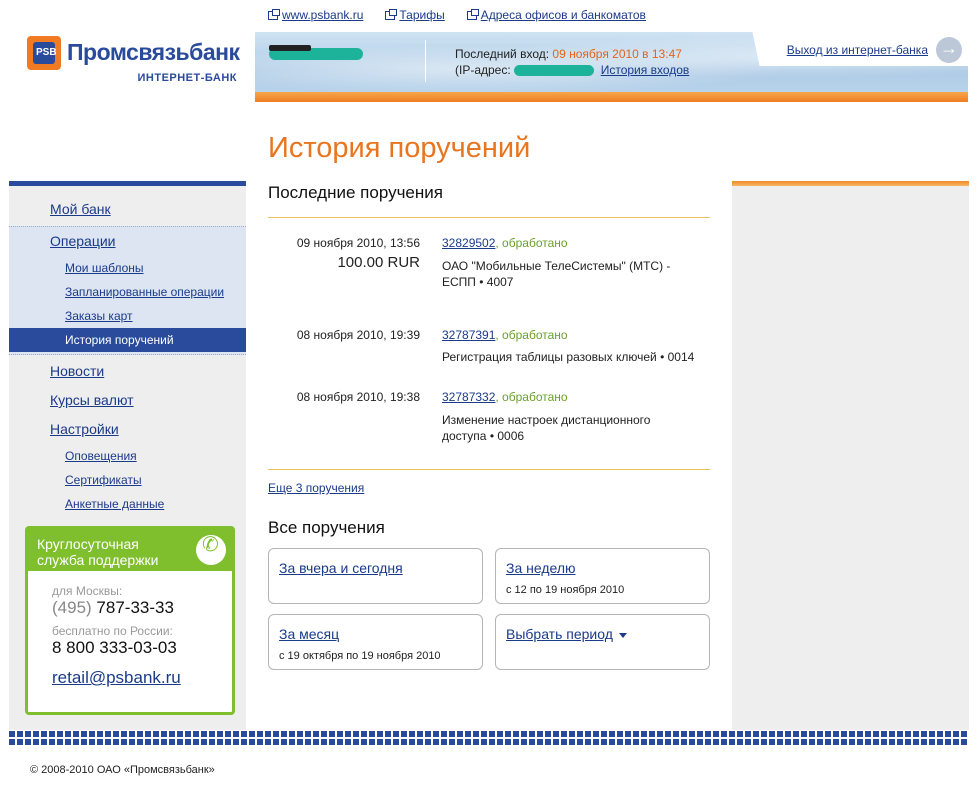  Describe the element at coordinates (316, 488) in the screenshot. I see `more-orders-link: Еще 3 поручения` at that location.